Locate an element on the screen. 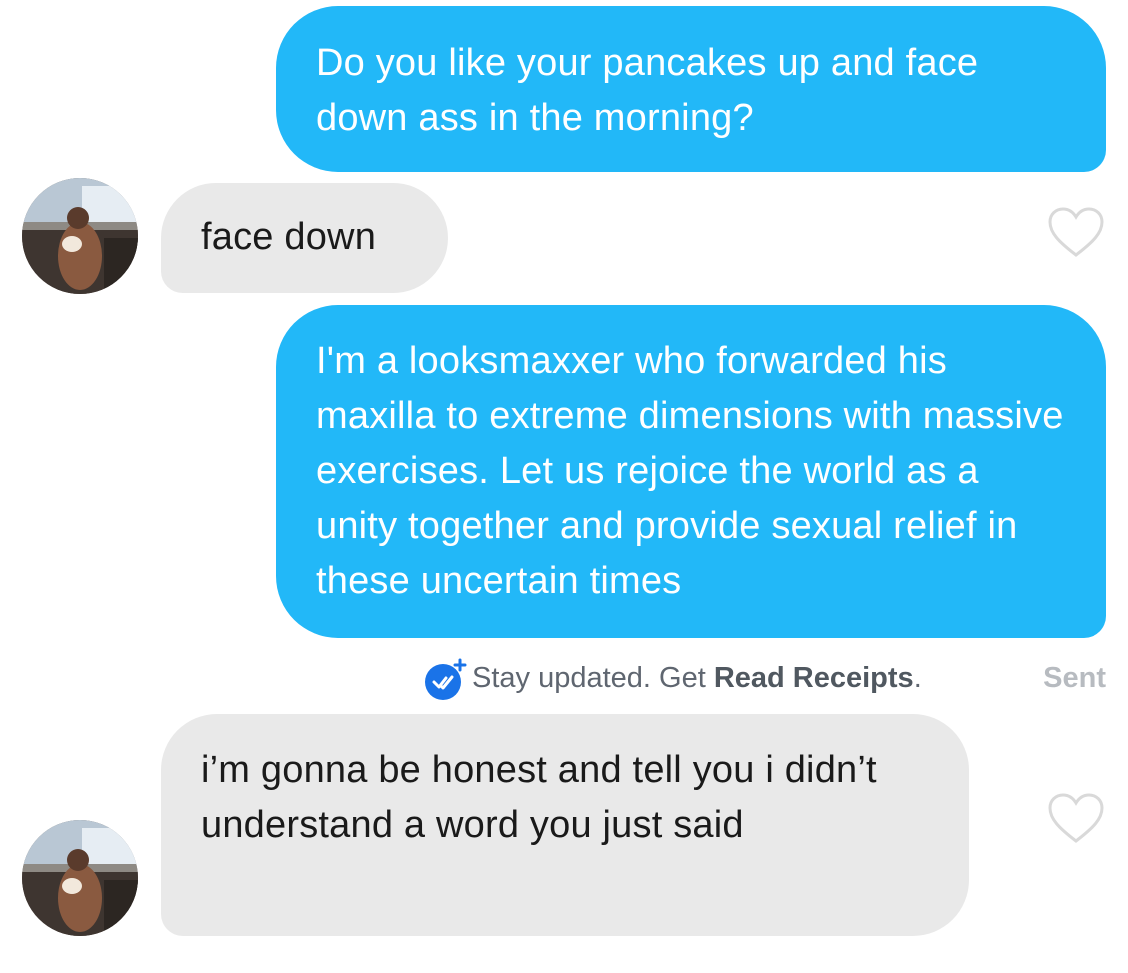 This screenshot has height=973, width=1128. read-receipts-prompt: Stay updated. Get Read Receipts. is located at coordinates (673, 678).